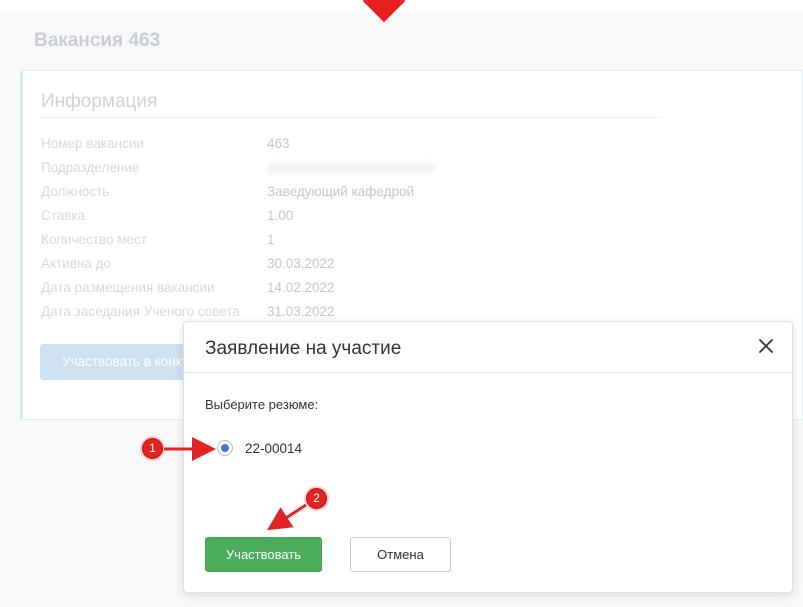 The image size is (803, 607). Describe the element at coordinates (235, 484) in the screenshot. I see `annotation-arrows` at that location.